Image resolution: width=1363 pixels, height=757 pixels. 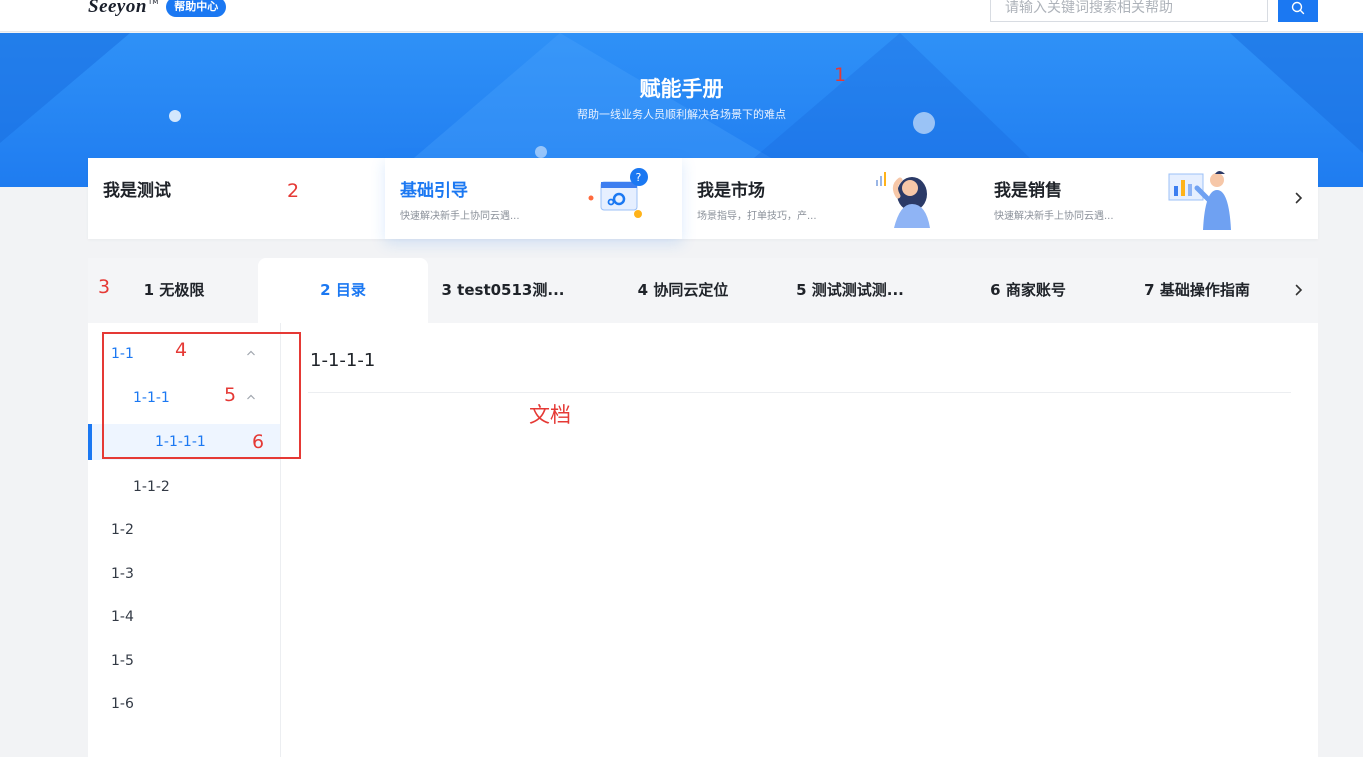 I want to click on tree-item-label: 1-1-2, so click(x=151, y=487).